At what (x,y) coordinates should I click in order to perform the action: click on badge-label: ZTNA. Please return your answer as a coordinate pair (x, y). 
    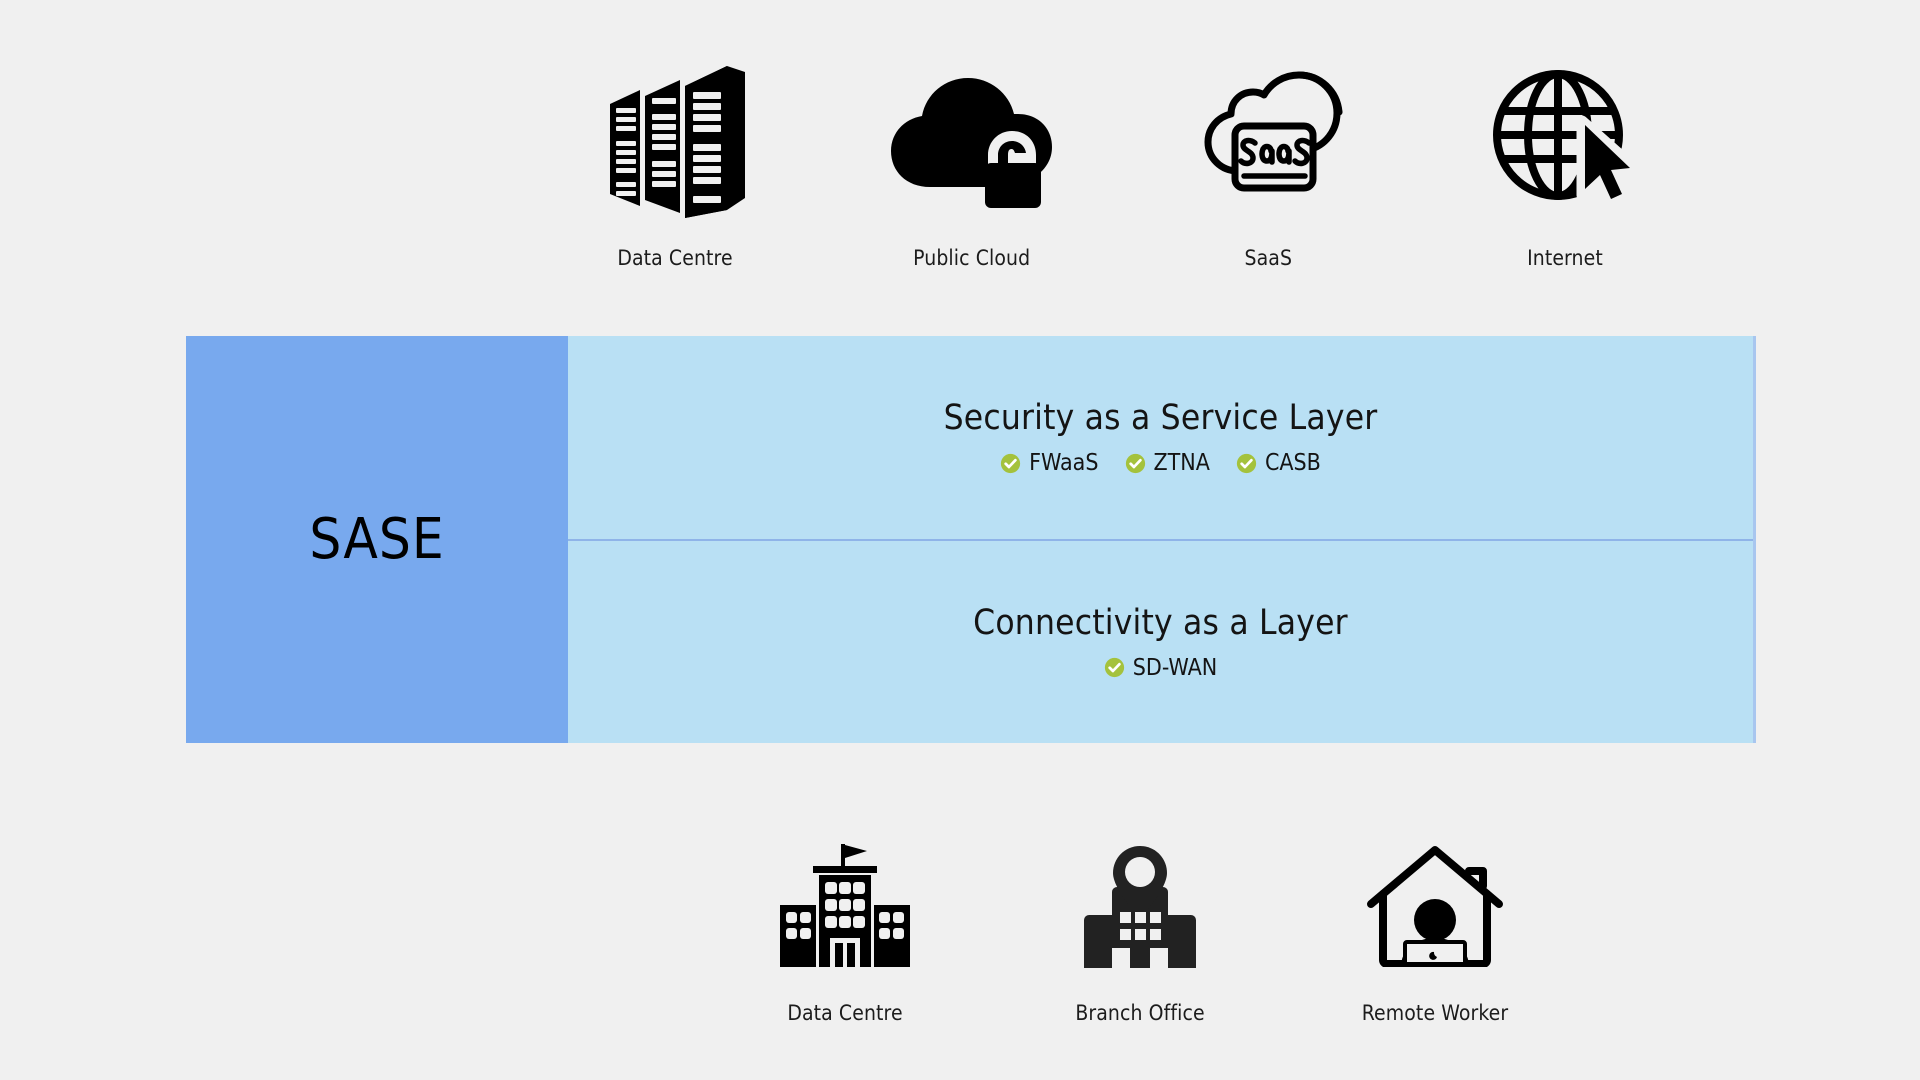
    Looking at the image, I should click on (1181, 463).